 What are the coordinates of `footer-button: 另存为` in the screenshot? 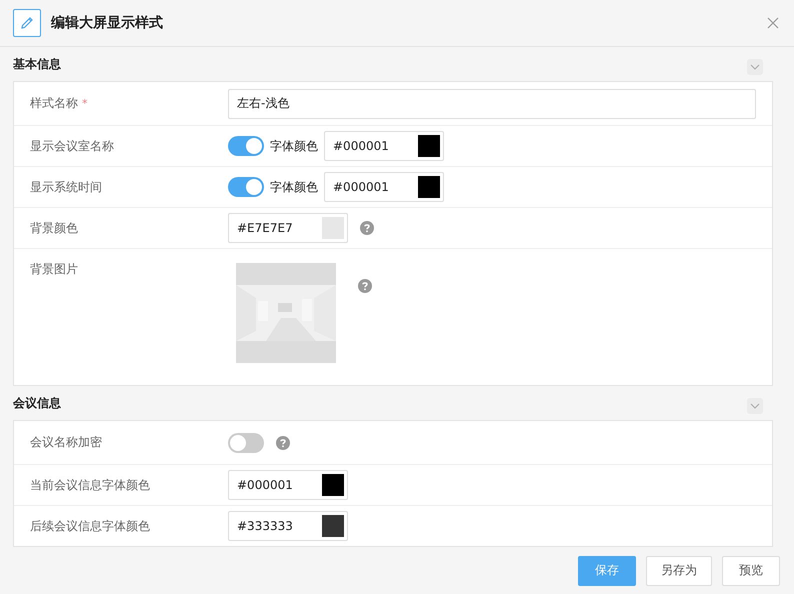 It's located at (679, 571).